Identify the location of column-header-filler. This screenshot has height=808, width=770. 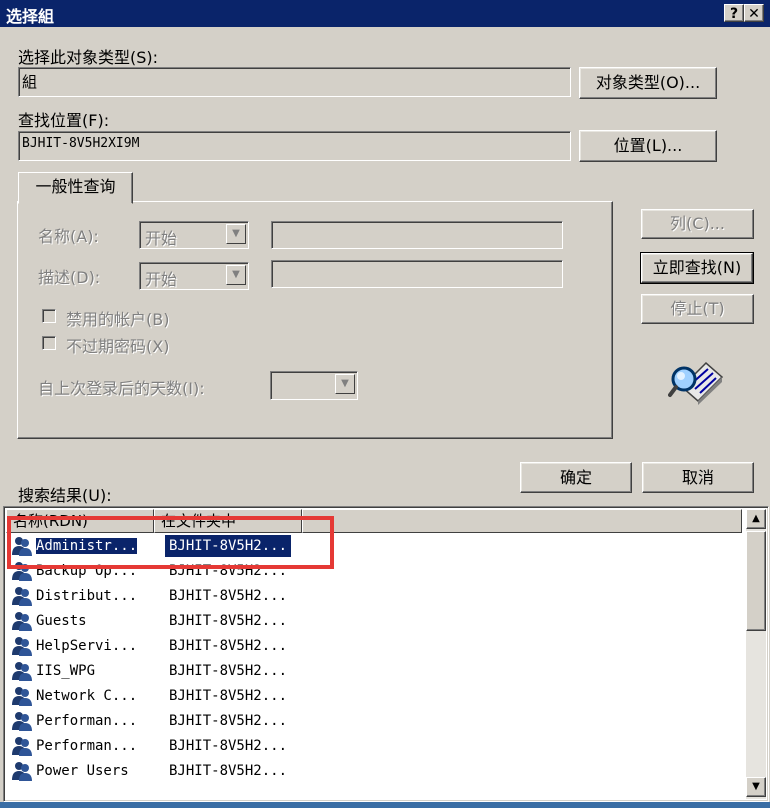
(522, 521).